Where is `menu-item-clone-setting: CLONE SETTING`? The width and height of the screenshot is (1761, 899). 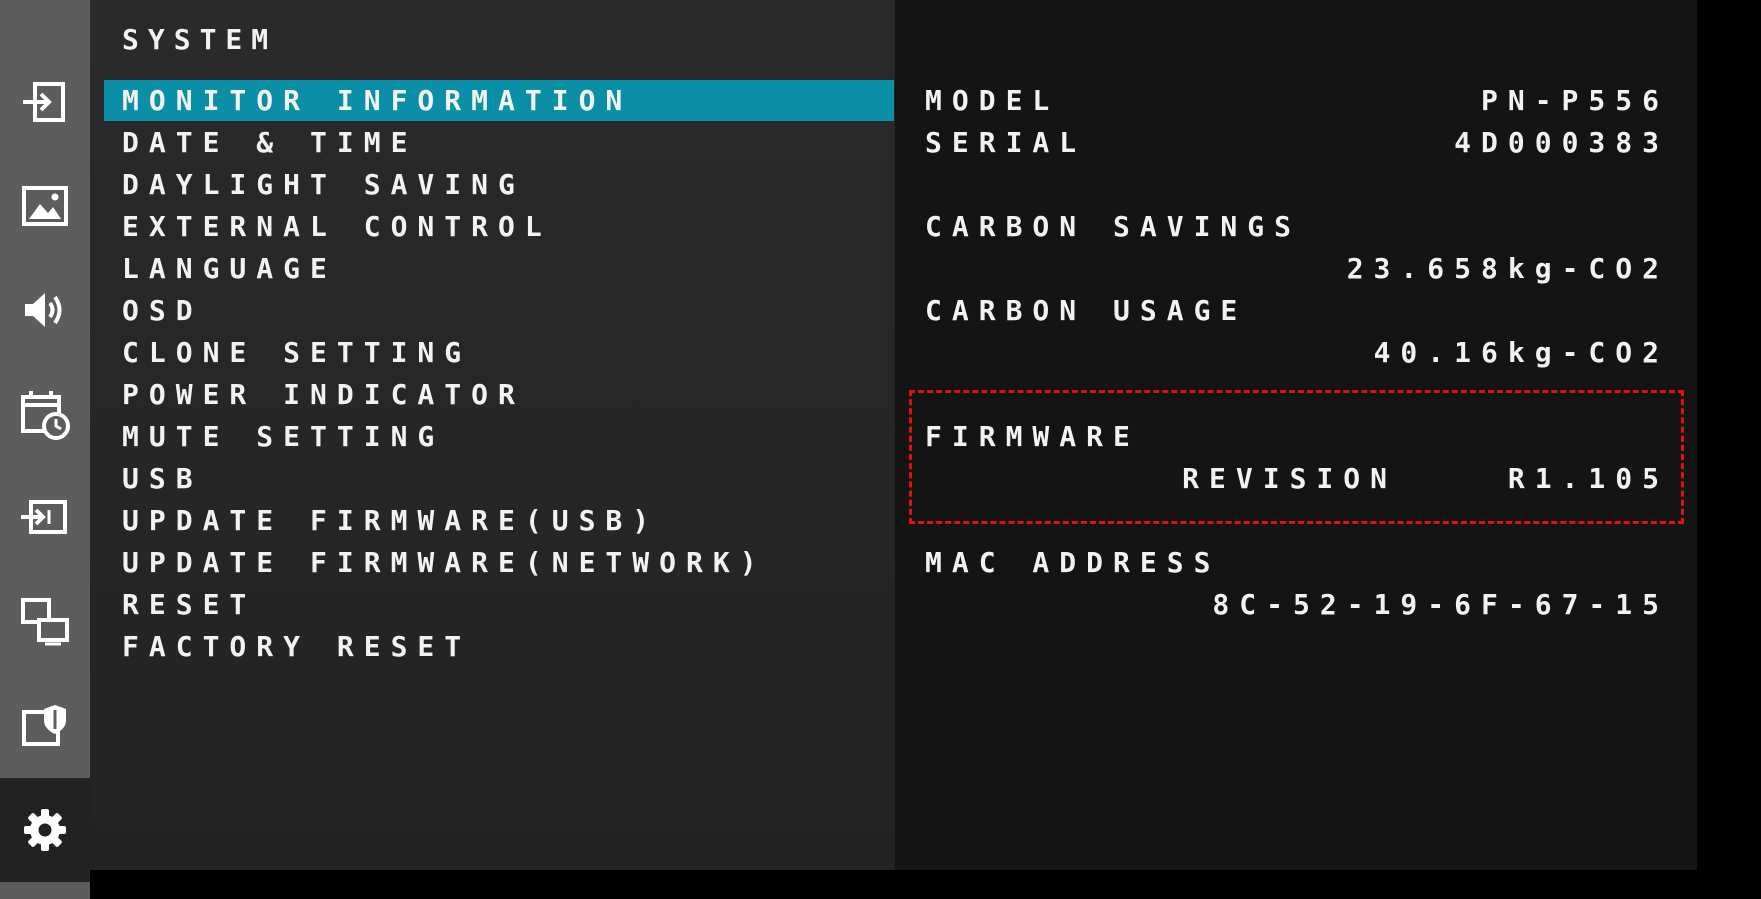 menu-item-clone-setting: CLONE SETTING is located at coordinates (499, 352).